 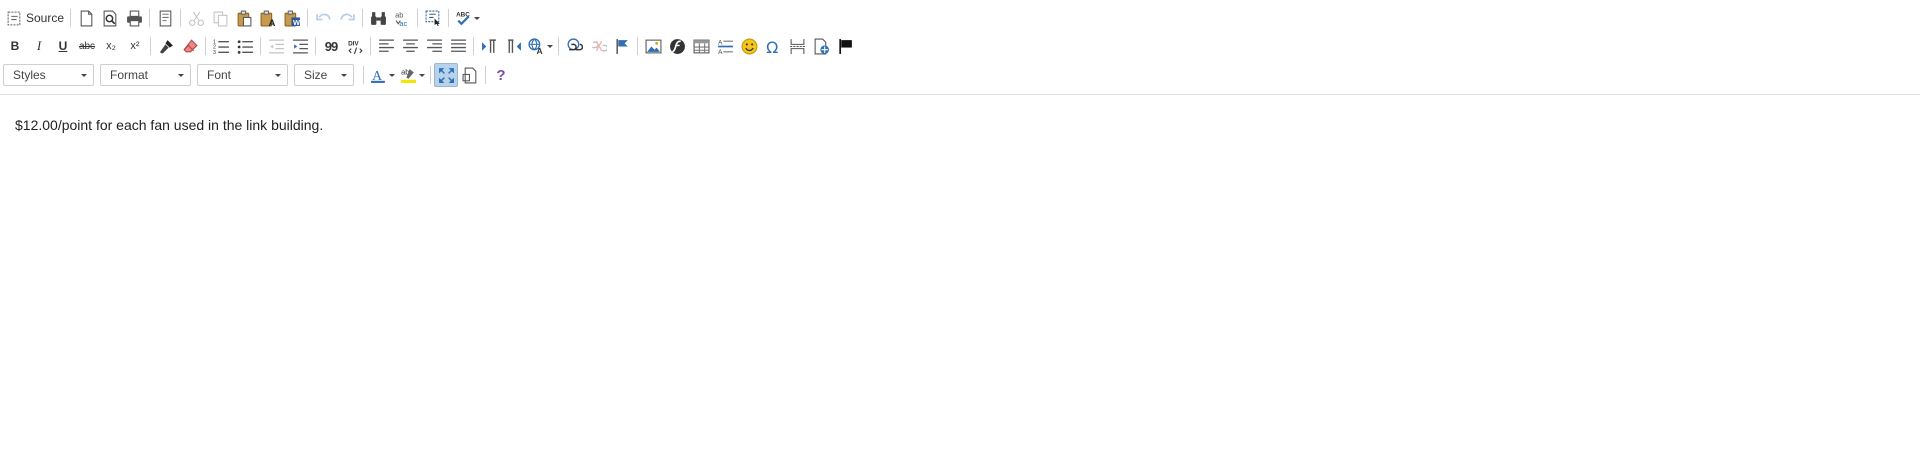 I want to click on iframe-button, so click(x=821, y=46).